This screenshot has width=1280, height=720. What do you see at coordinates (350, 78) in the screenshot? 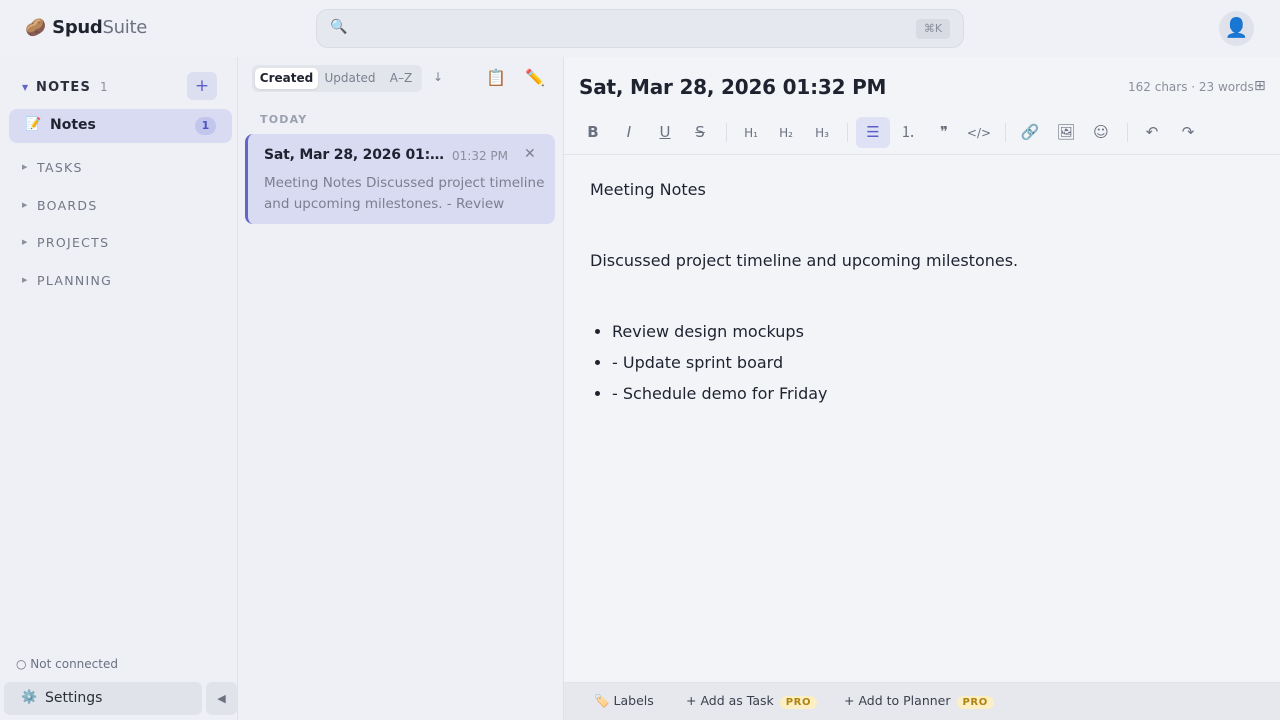
I see `sort-updated-button: Updated` at bounding box center [350, 78].